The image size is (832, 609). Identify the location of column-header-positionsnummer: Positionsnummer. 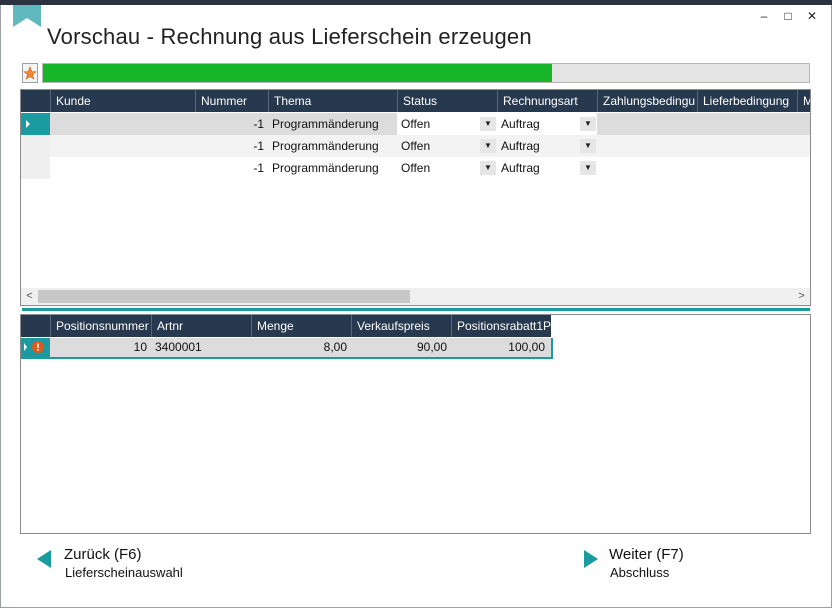
(100, 326).